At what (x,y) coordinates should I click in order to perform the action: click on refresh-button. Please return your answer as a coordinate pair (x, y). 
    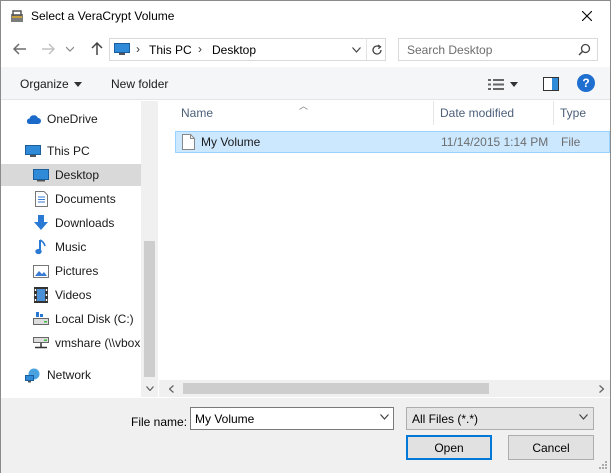
    Looking at the image, I should click on (376, 49).